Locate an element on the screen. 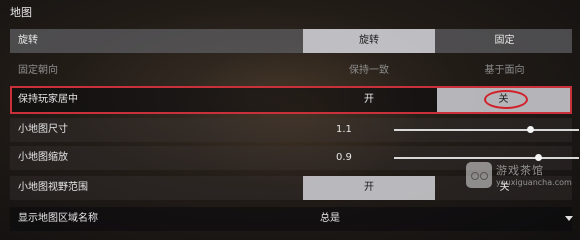 This screenshot has width=580, height=240. gamepad-icon is located at coordinates (479, 175).